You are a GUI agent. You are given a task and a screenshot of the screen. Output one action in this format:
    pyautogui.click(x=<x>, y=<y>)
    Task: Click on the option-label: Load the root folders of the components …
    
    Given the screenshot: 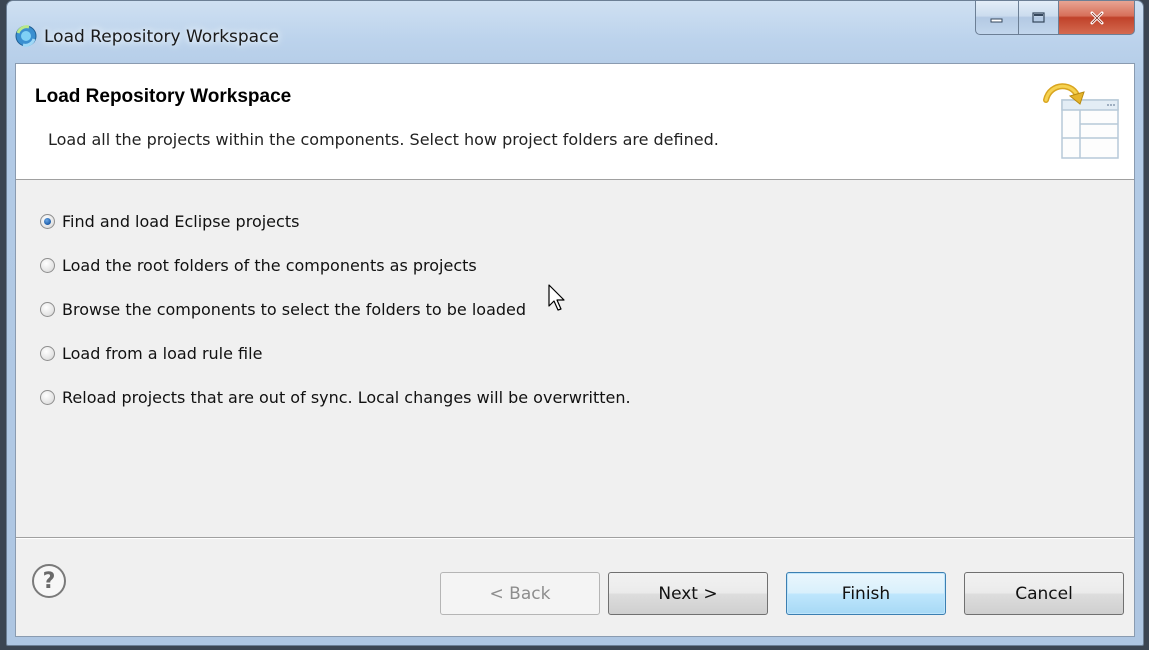 What is the action you would take?
    pyautogui.click(x=269, y=265)
    